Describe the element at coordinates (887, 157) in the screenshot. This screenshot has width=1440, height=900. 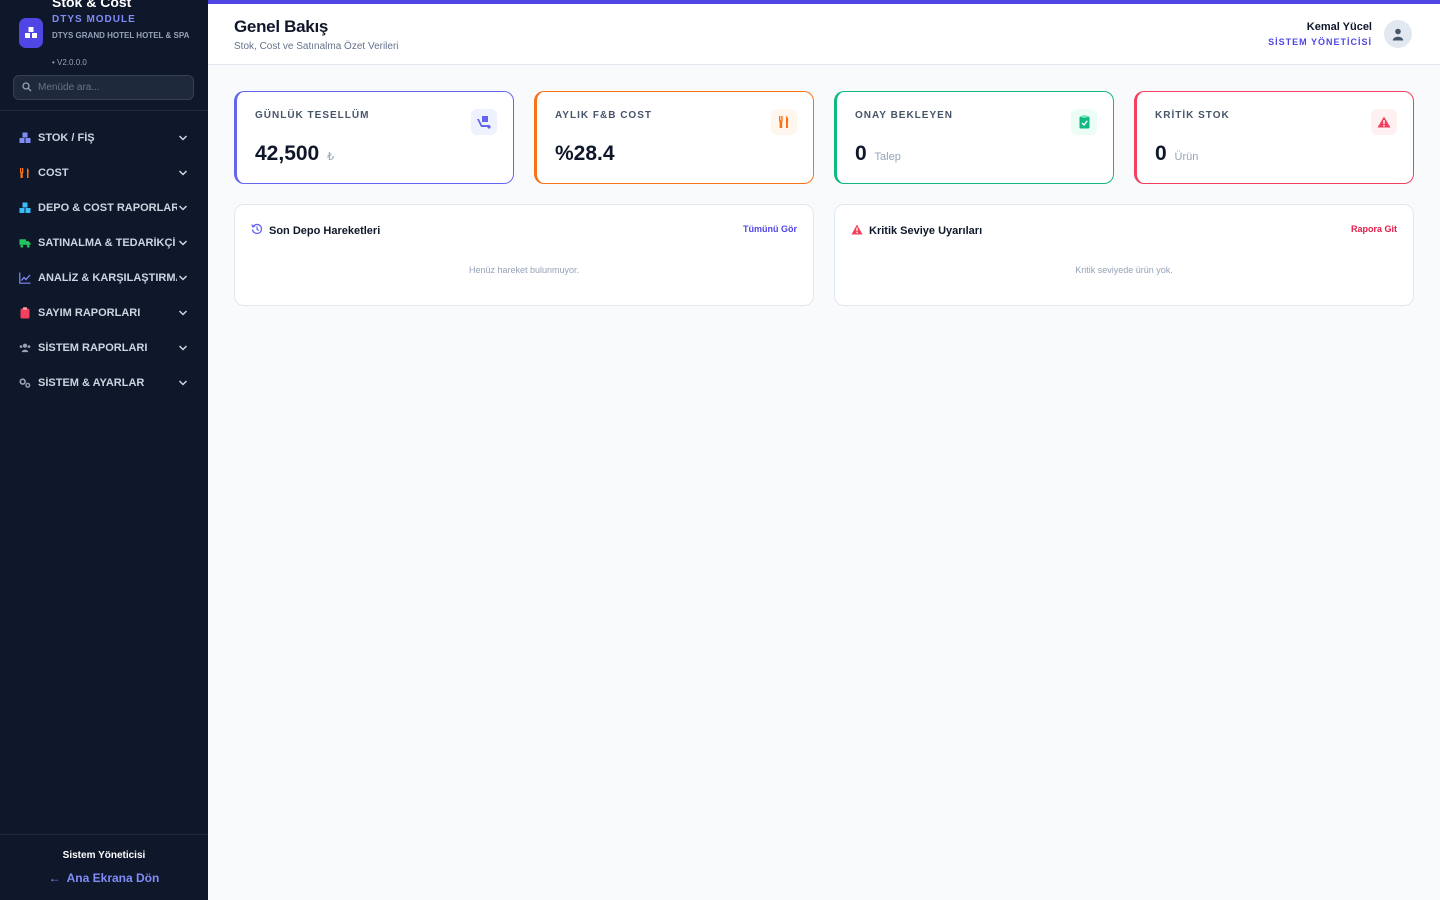
I see `card-unit: Talep` at that location.